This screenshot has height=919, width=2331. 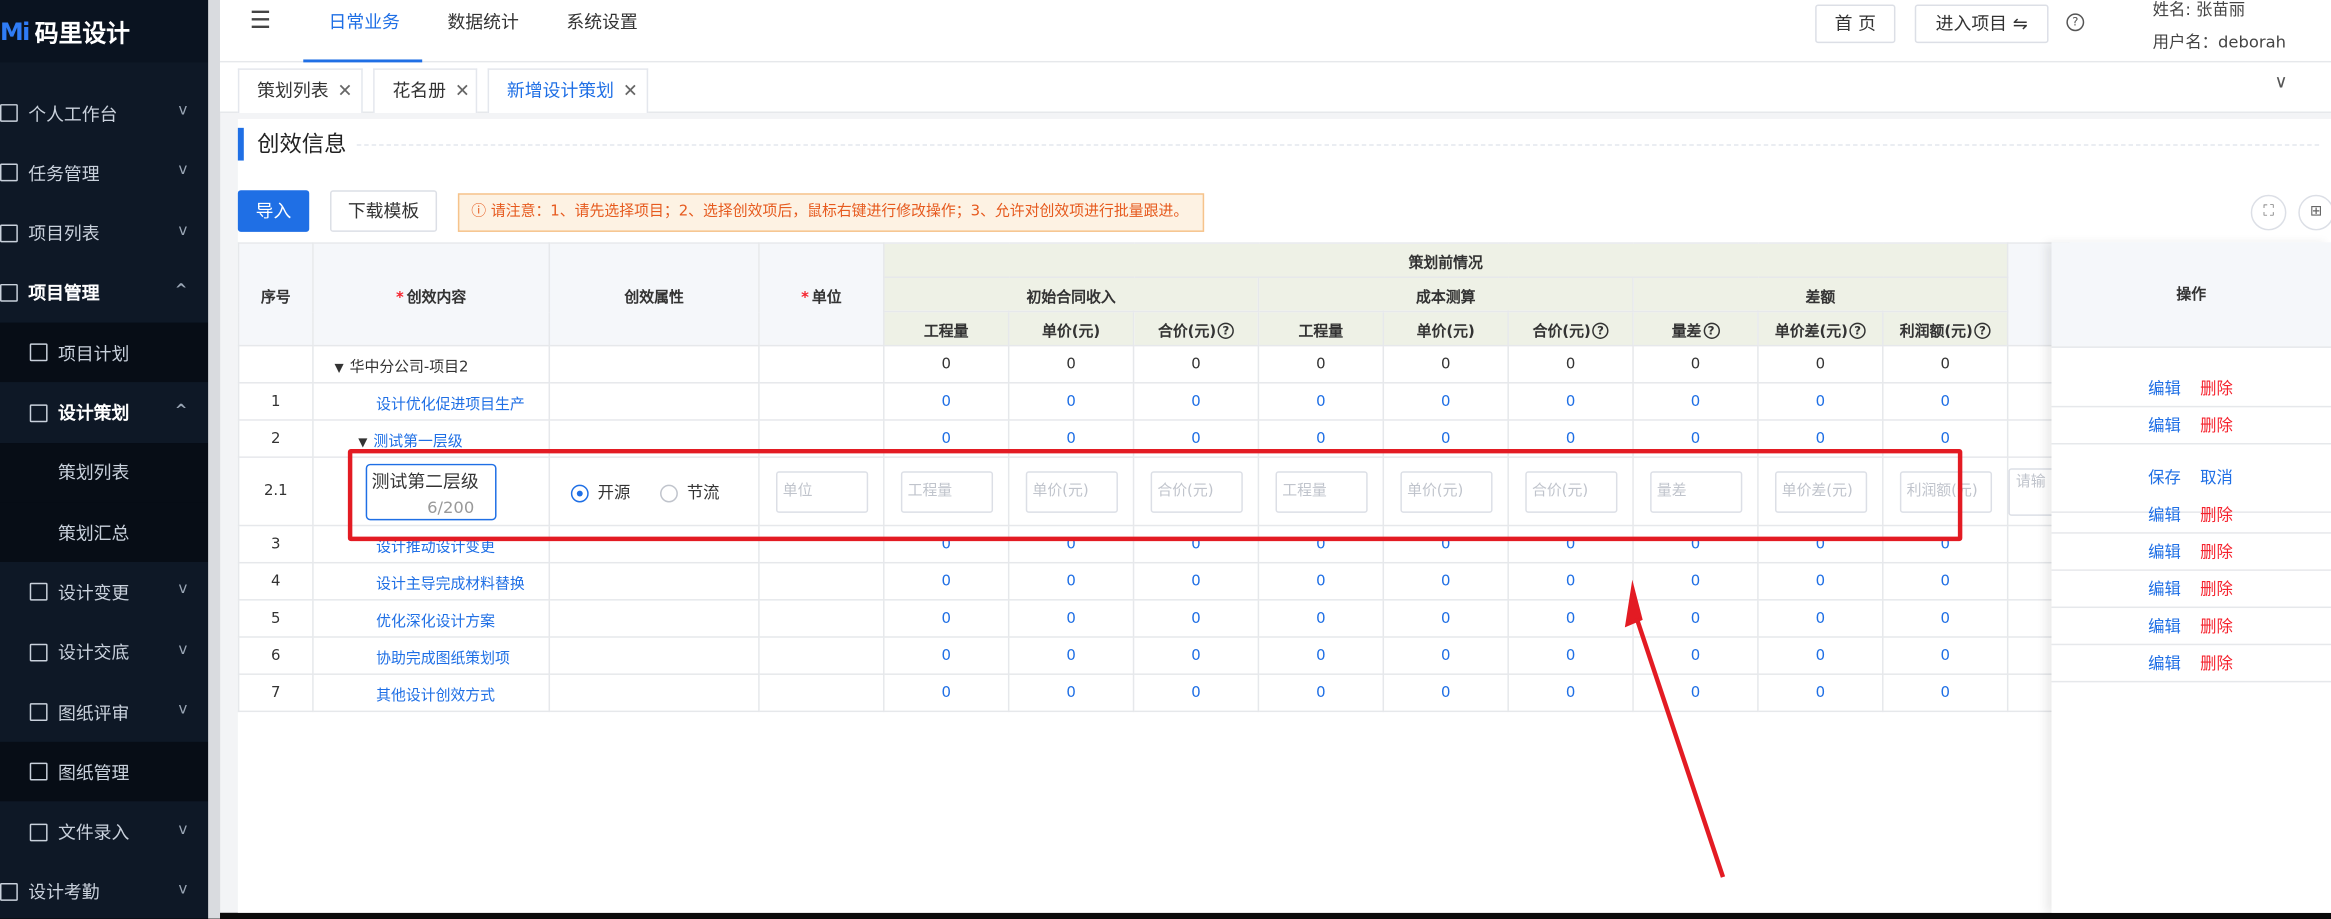 What do you see at coordinates (431, 364) in the screenshot?
I see `group-name: ▼ 华中分公司-项目2` at bounding box center [431, 364].